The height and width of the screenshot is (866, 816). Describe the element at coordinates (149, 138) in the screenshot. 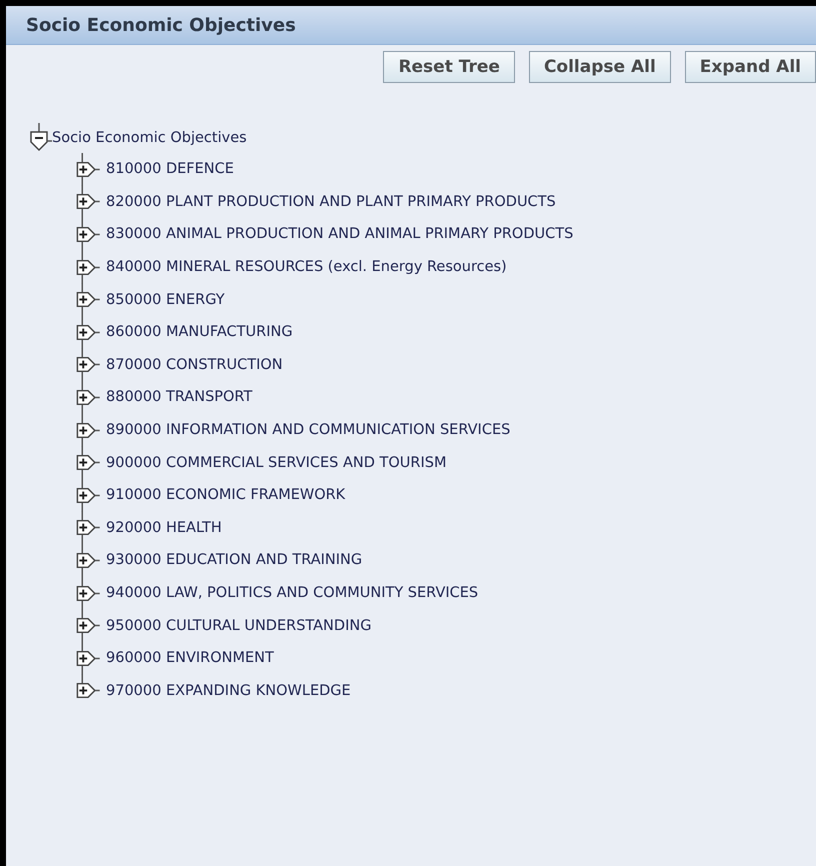

I see `tree-node-label: Socio Economic Objectives` at that location.